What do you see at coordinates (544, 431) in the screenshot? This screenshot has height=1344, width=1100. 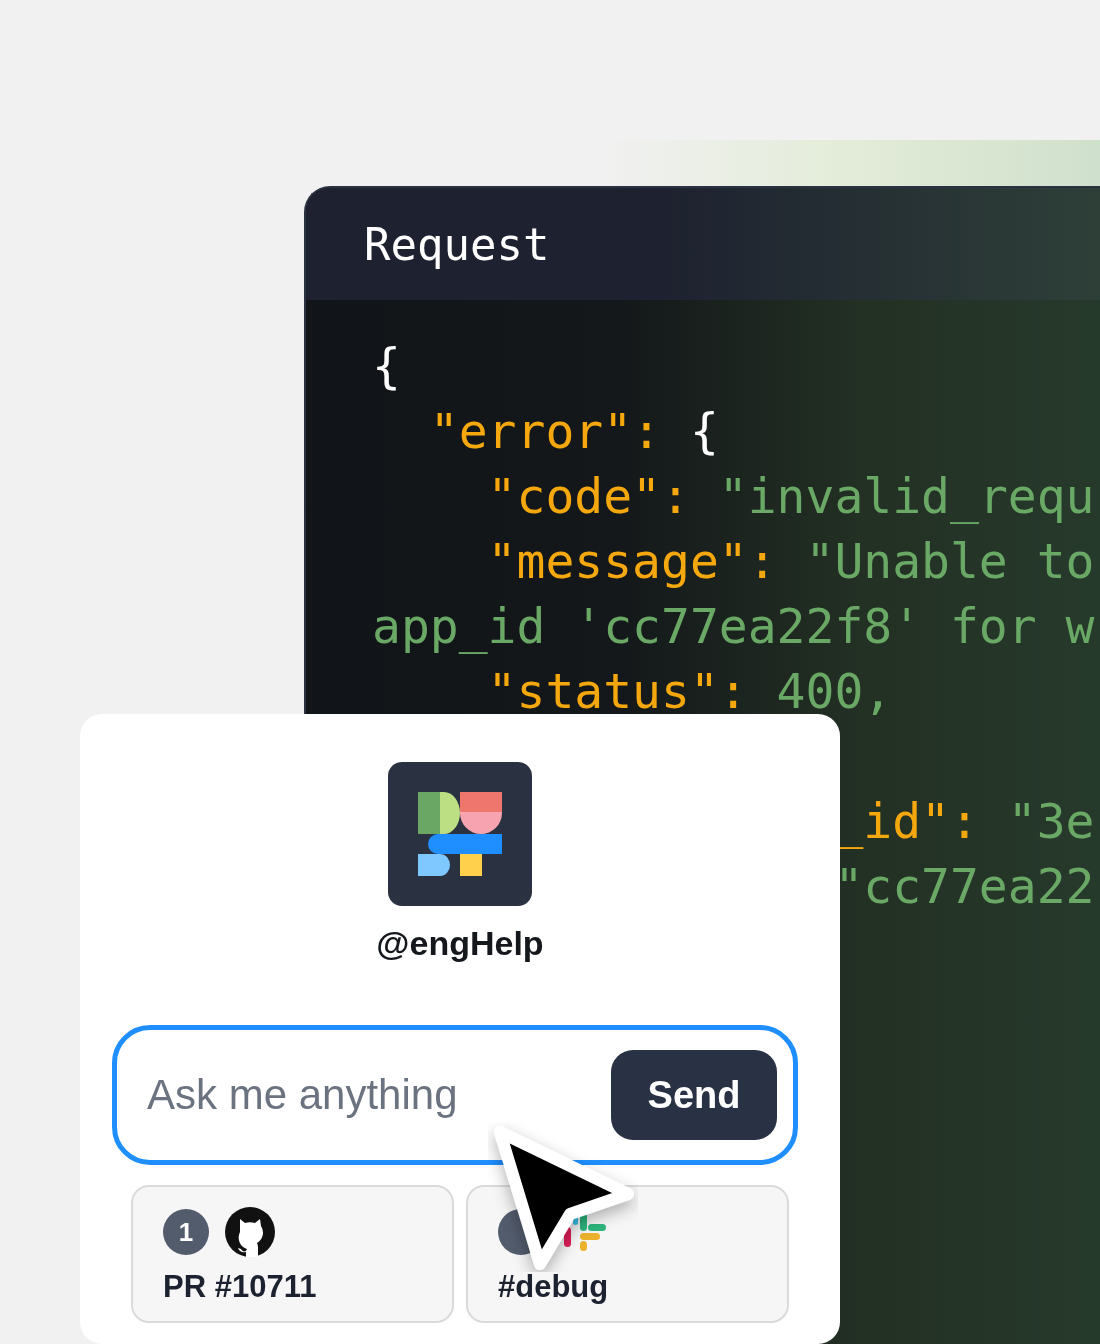 I see `code-text: "error":` at bounding box center [544, 431].